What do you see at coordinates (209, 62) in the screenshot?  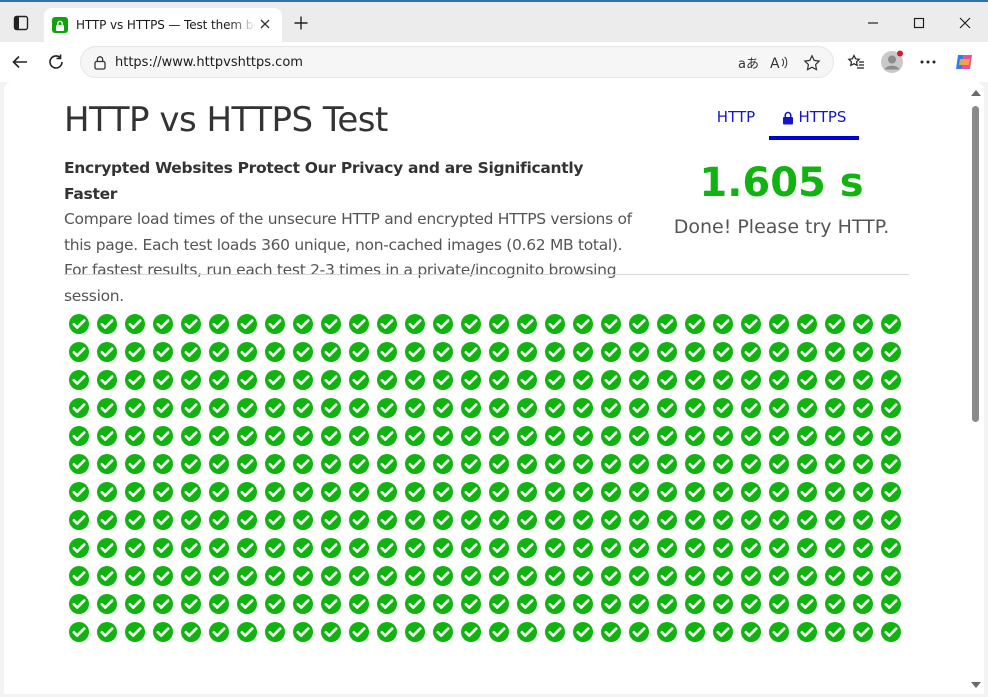 I see `url-text: https://www.httpvshttps.com` at bounding box center [209, 62].